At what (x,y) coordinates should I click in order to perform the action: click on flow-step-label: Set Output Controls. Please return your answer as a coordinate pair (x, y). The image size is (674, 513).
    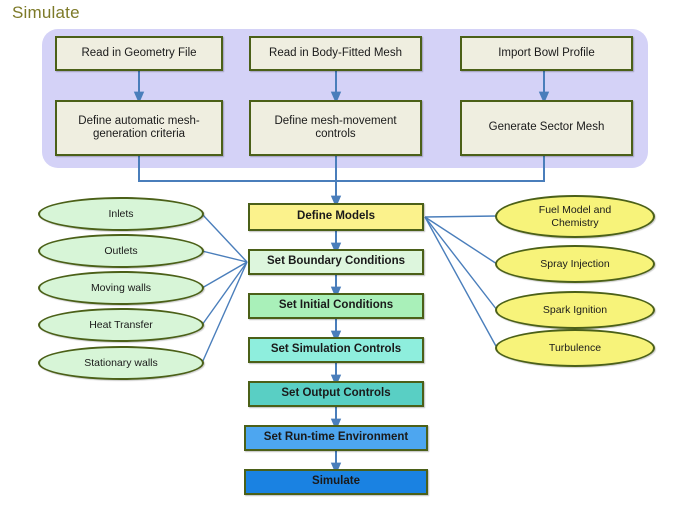
    Looking at the image, I should click on (336, 393).